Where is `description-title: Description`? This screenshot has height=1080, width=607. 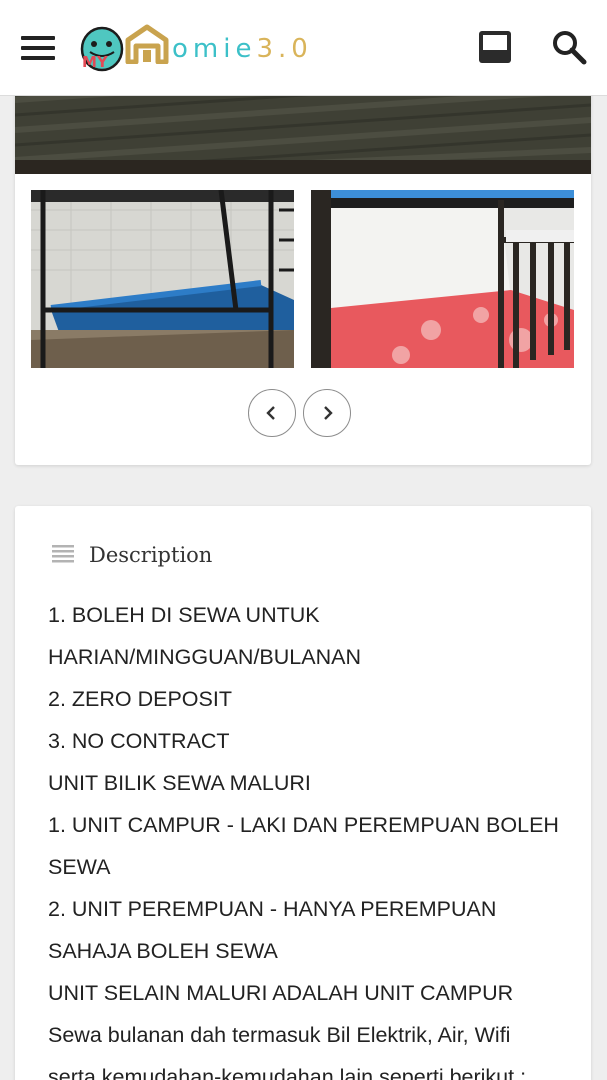
description-title: Description is located at coordinates (151, 555).